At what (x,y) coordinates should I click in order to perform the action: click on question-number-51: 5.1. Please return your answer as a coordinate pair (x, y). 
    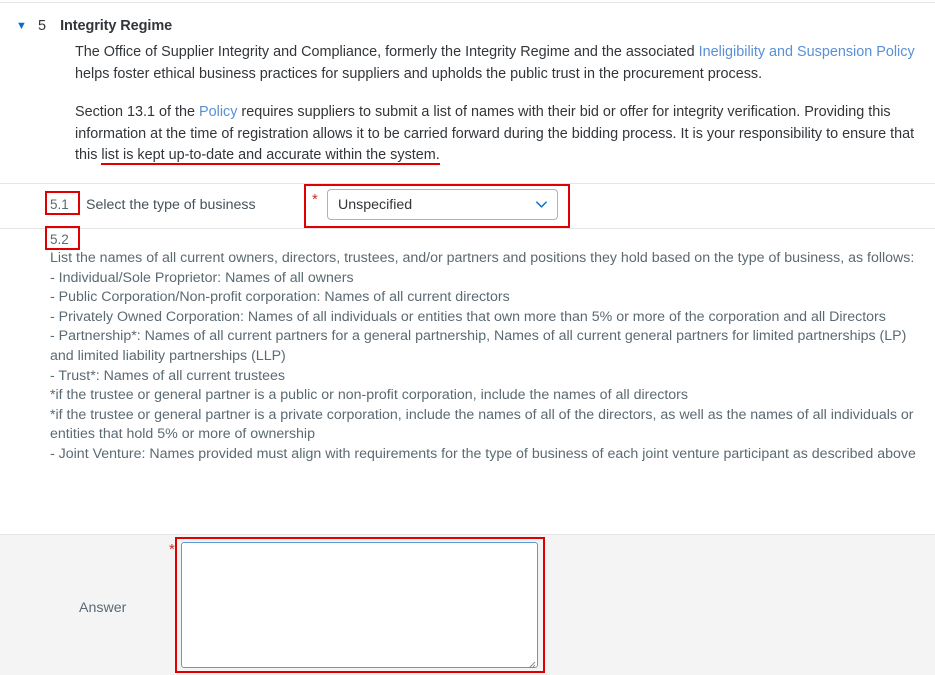
    Looking at the image, I should click on (59, 204).